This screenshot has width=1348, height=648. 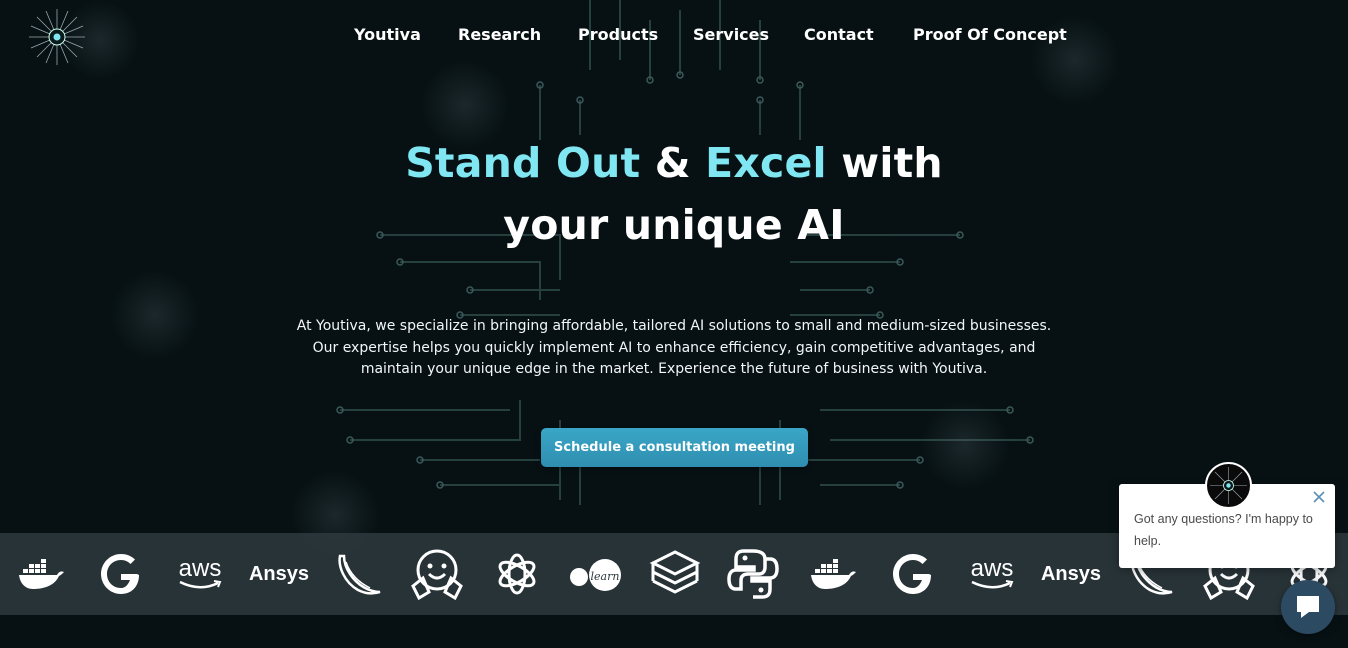 I want to click on chat-bubble-icon, so click(x=1308, y=607).